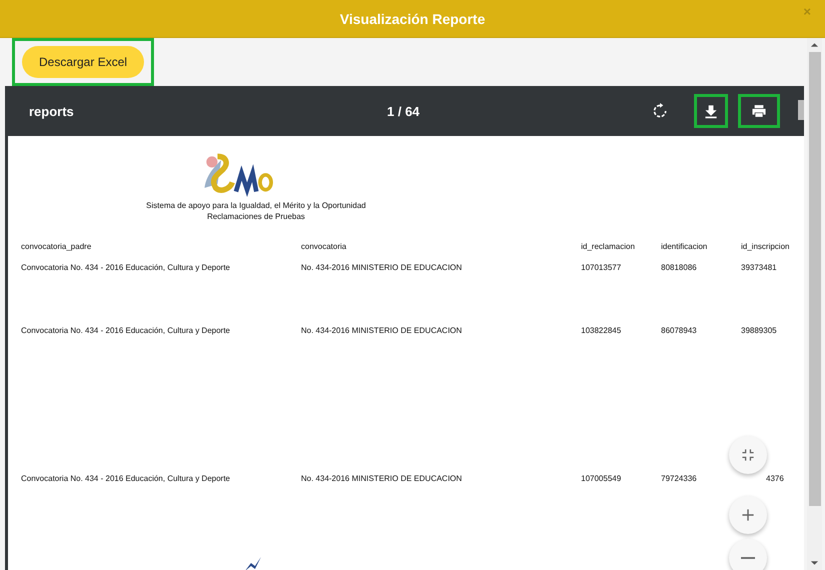 This screenshot has height=570, width=825. What do you see at coordinates (759, 267) in the screenshot?
I see `table-cell-text: 39373481` at bounding box center [759, 267].